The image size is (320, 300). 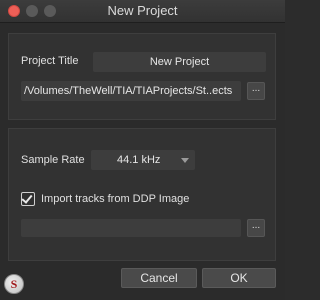 I want to click on title-bar: New Project, so click(x=142, y=11).